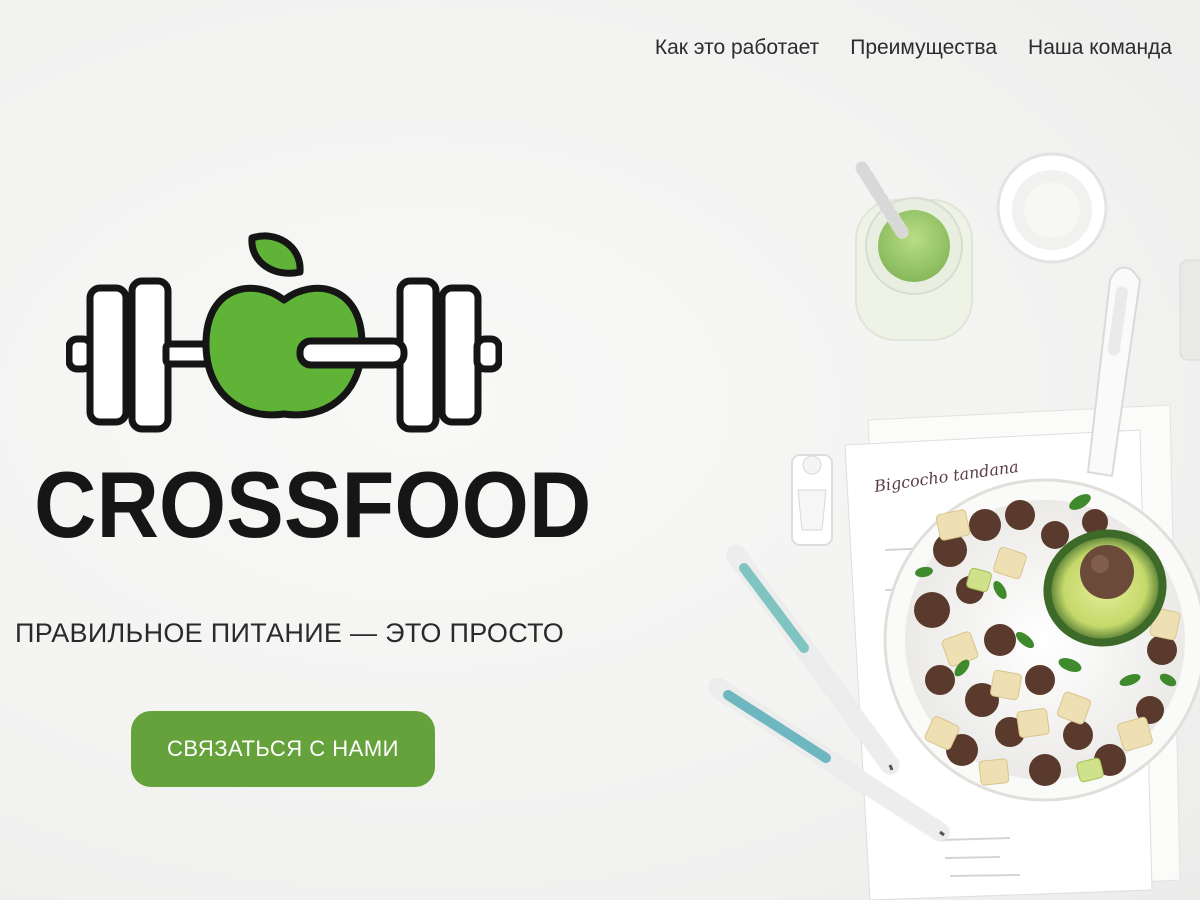 The image size is (1200, 900). Describe the element at coordinates (914, 251) in the screenshot. I see `smoothie-jar` at that location.